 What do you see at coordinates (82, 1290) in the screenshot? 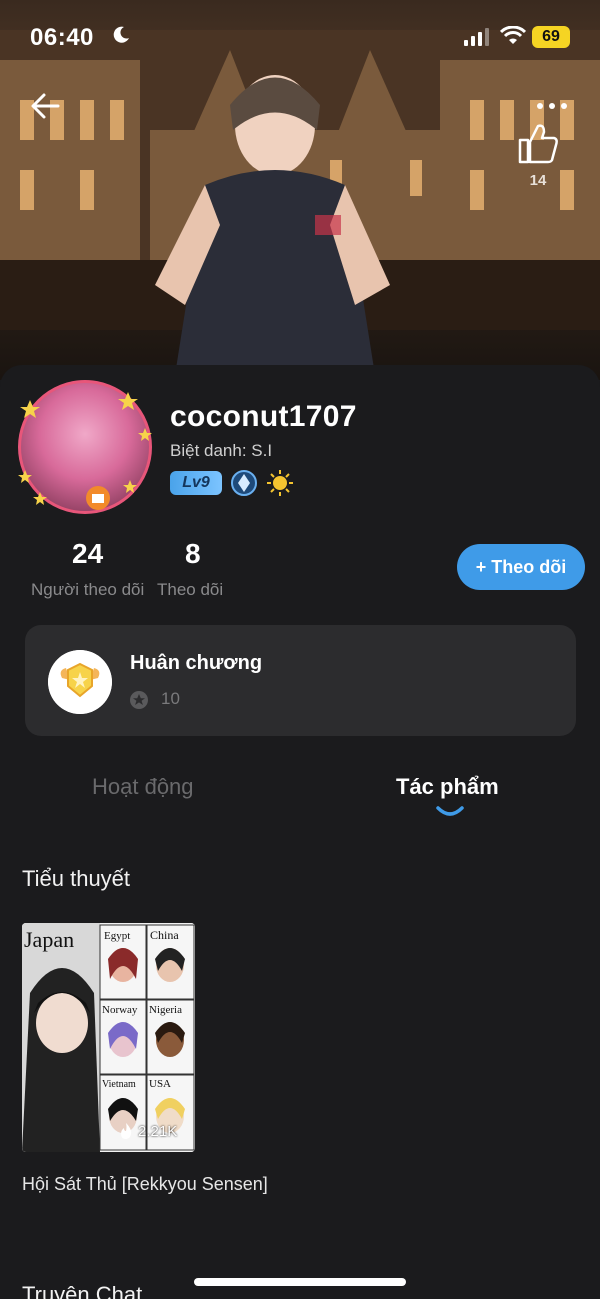
I see `section-title-chat-stories: Truyện Chat` at bounding box center [82, 1290].